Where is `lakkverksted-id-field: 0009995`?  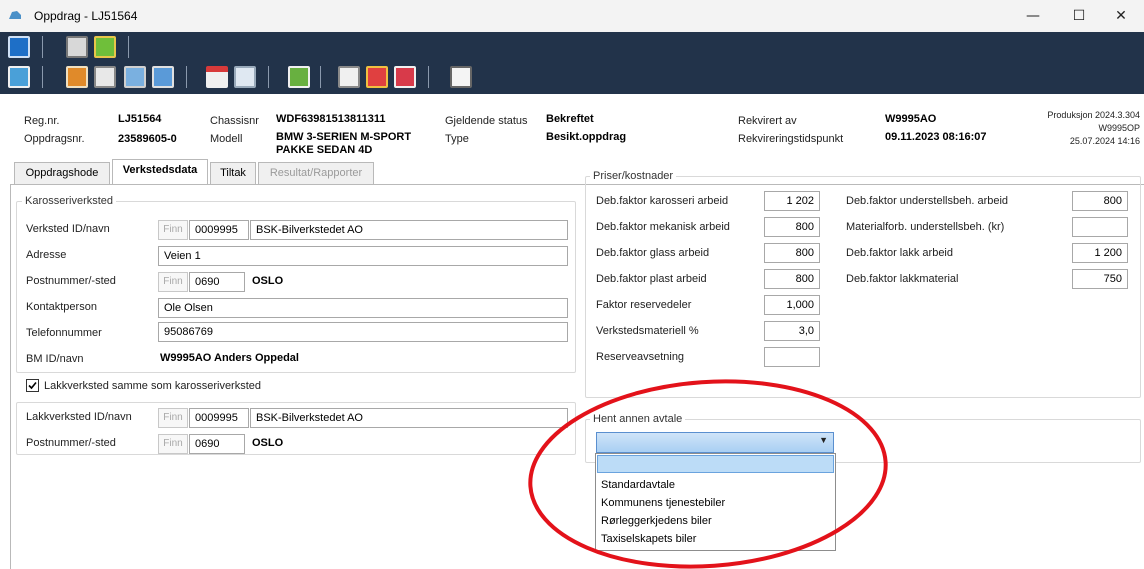 lakkverksted-id-field: 0009995 is located at coordinates (219, 418).